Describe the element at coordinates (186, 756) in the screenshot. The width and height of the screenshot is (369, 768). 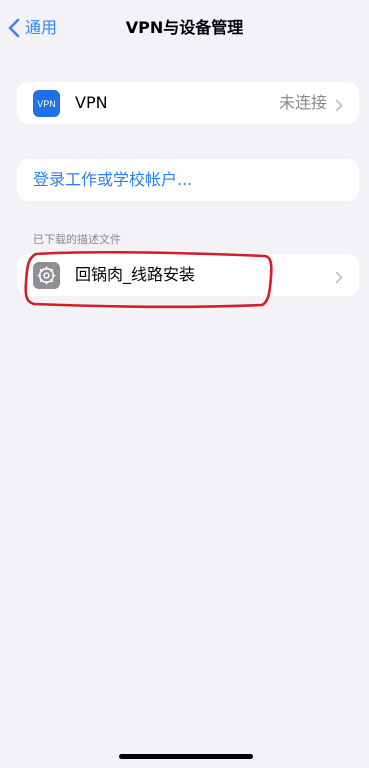
I see `home-indicator` at that location.